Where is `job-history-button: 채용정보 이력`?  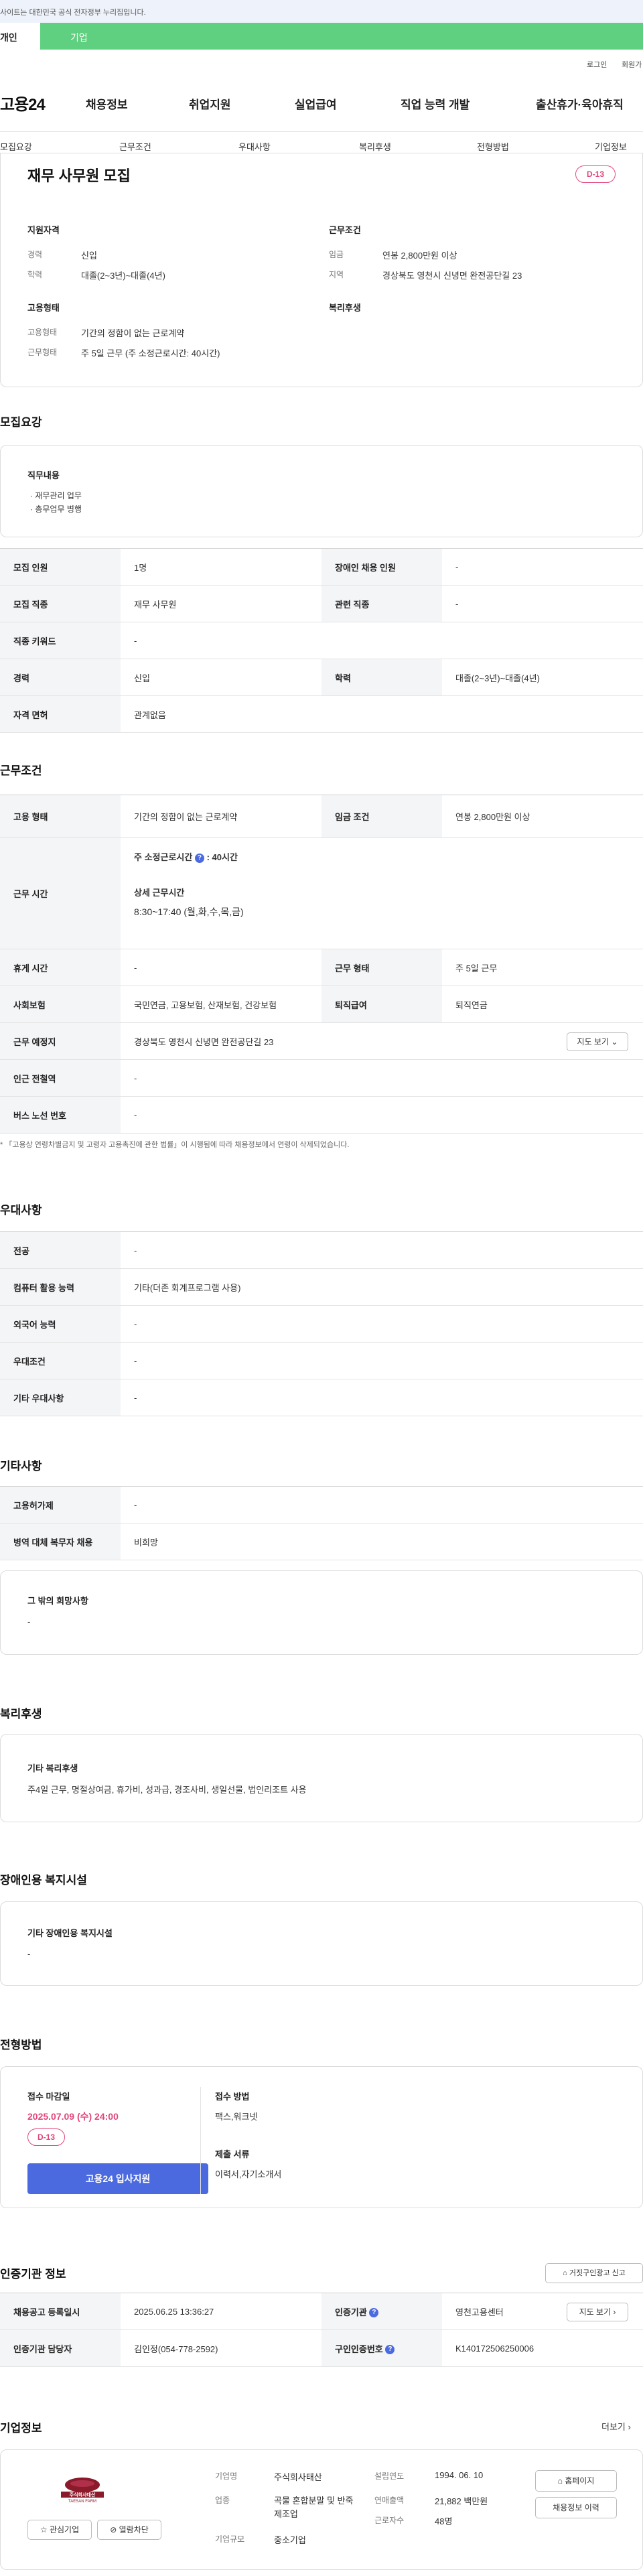
job-history-button: 채용정보 이력 is located at coordinates (576, 2507).